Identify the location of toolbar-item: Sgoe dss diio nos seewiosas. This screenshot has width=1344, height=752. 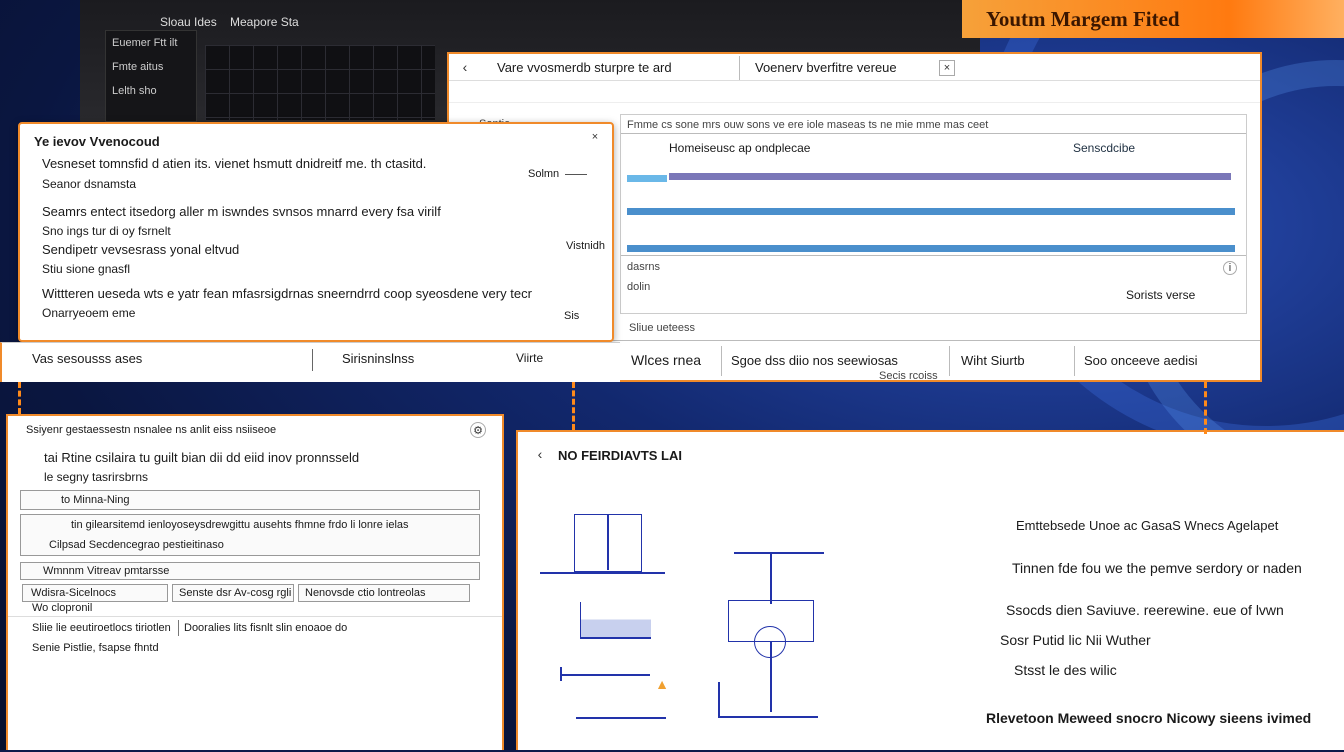
(814, 360).